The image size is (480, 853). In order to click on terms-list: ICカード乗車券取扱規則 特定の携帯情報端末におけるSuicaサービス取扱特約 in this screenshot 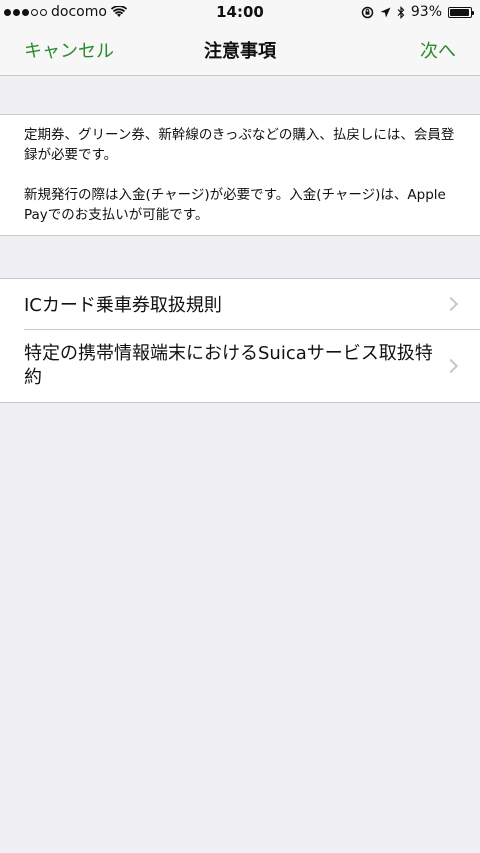, I will do `click(240, 340)`.